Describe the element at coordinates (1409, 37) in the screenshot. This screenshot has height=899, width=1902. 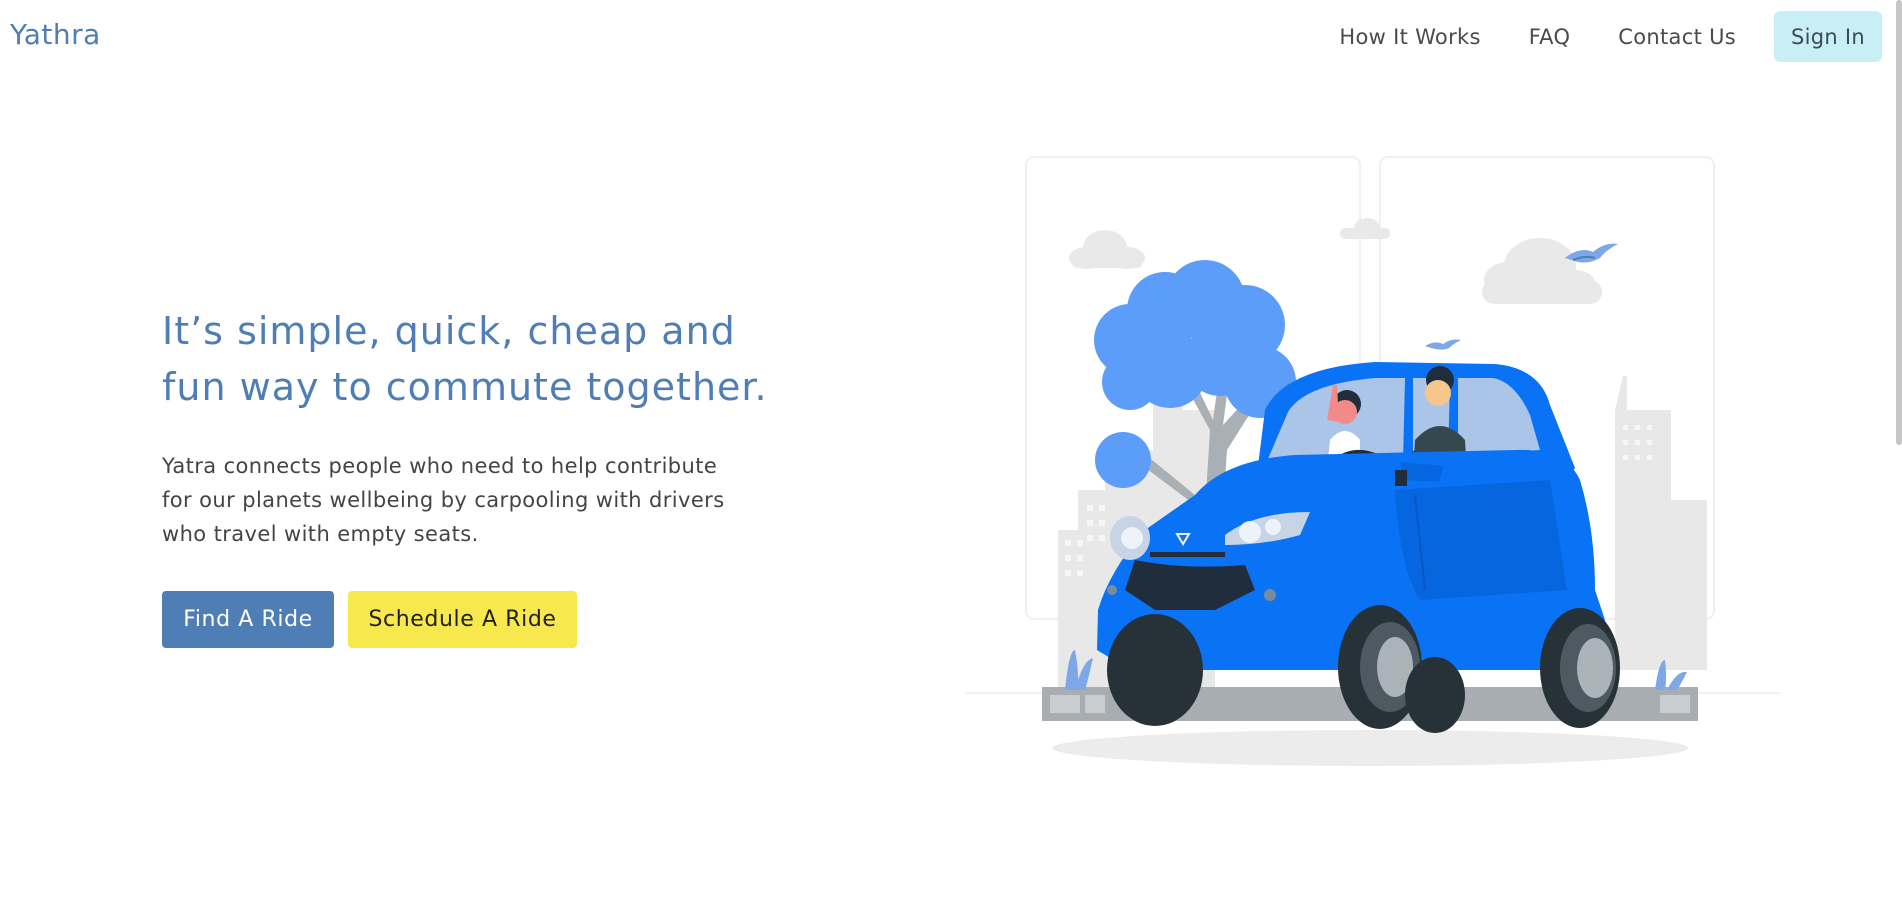
I see `nav-how-it-works: How It Works` at that location.